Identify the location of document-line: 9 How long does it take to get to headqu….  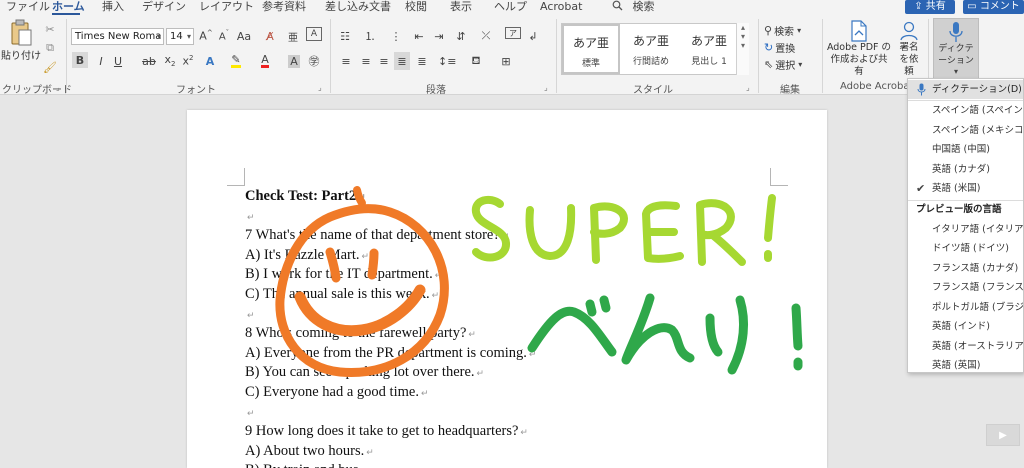
(386, 431).